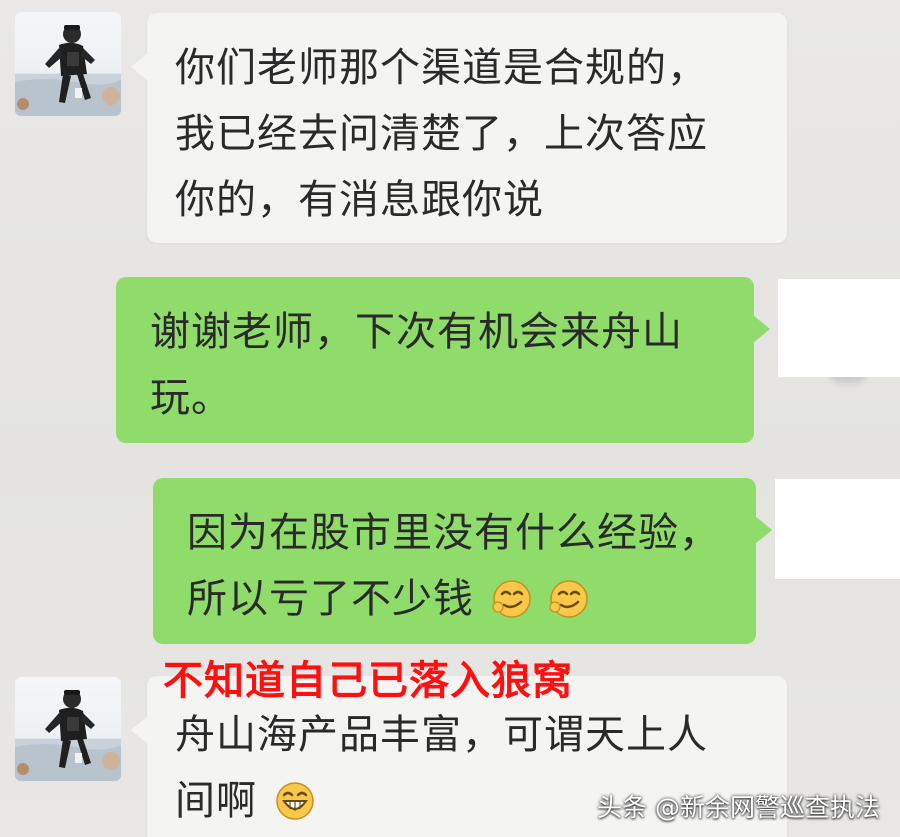 The width and height of the screenshot is (900, 837). I want to click on message-line: 你的，有消息跟你说, so click(359, 200).